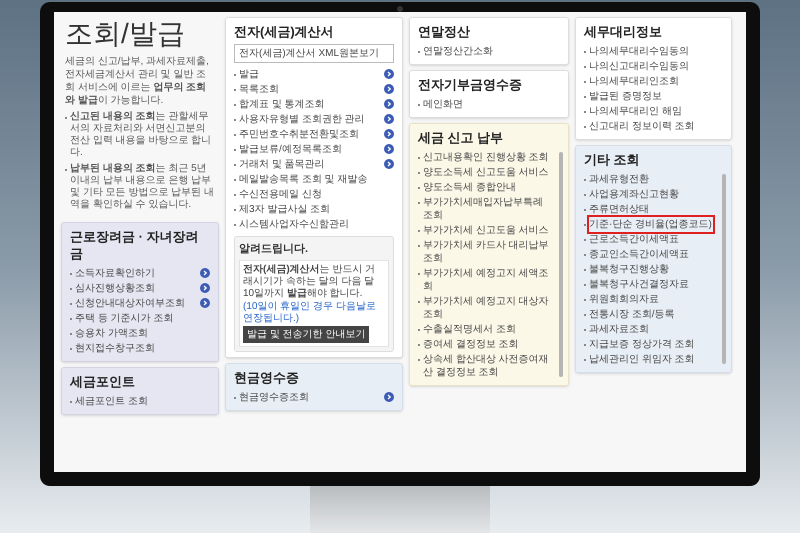  I want to click on guide-button: 발급 및 전송기한 안내보기, so click(306, 334).